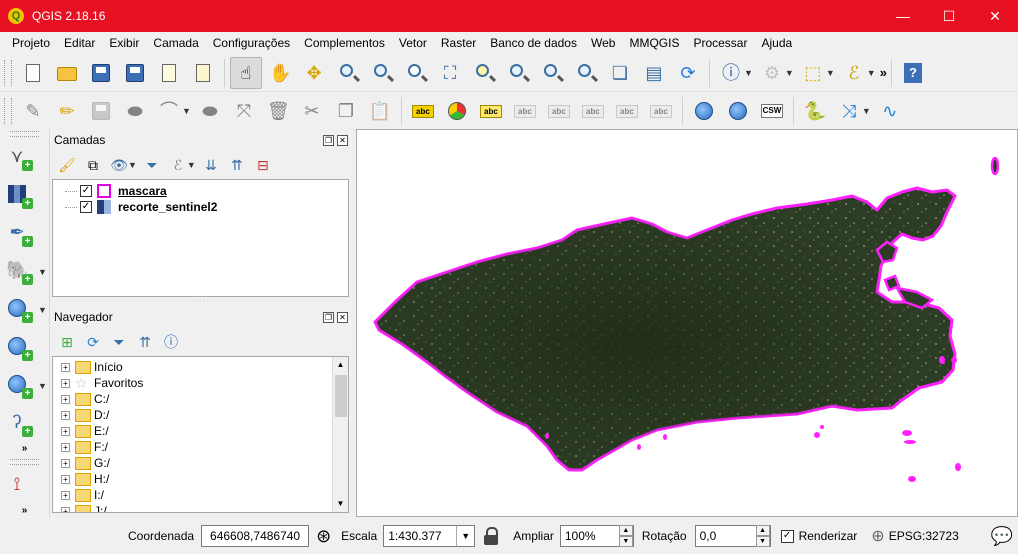  I want to click on composer-manager-button, so click(203, 73).